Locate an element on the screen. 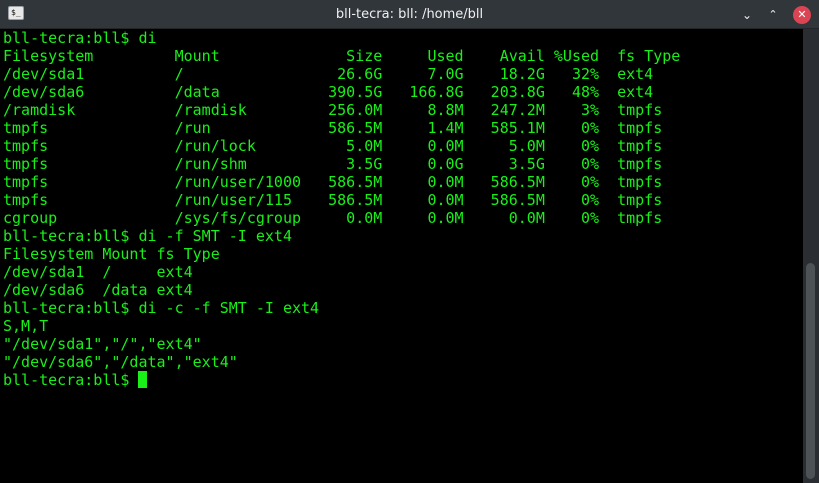  terminal-line-text: Filesystem Mount fs Type is located at coordinates (111, 254).